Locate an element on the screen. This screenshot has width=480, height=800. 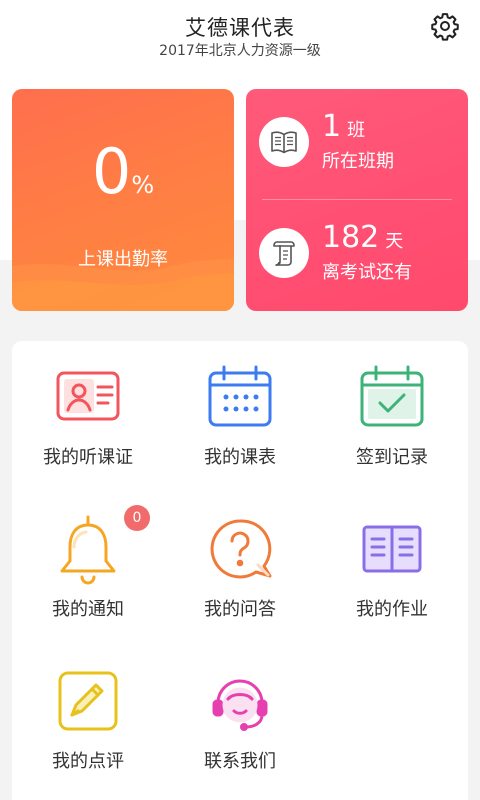
menu-item-check-in-records: 签到记录 is located at coordinates (392, 416).